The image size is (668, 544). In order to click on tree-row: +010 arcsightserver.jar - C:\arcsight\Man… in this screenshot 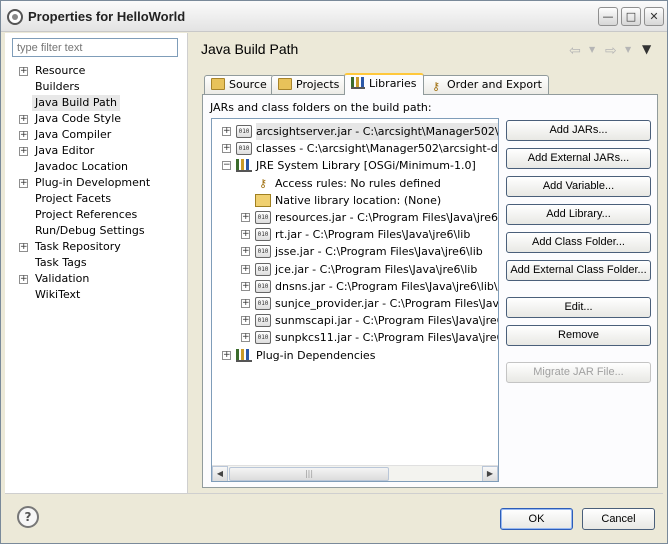, I will do `click(355, 131)`.